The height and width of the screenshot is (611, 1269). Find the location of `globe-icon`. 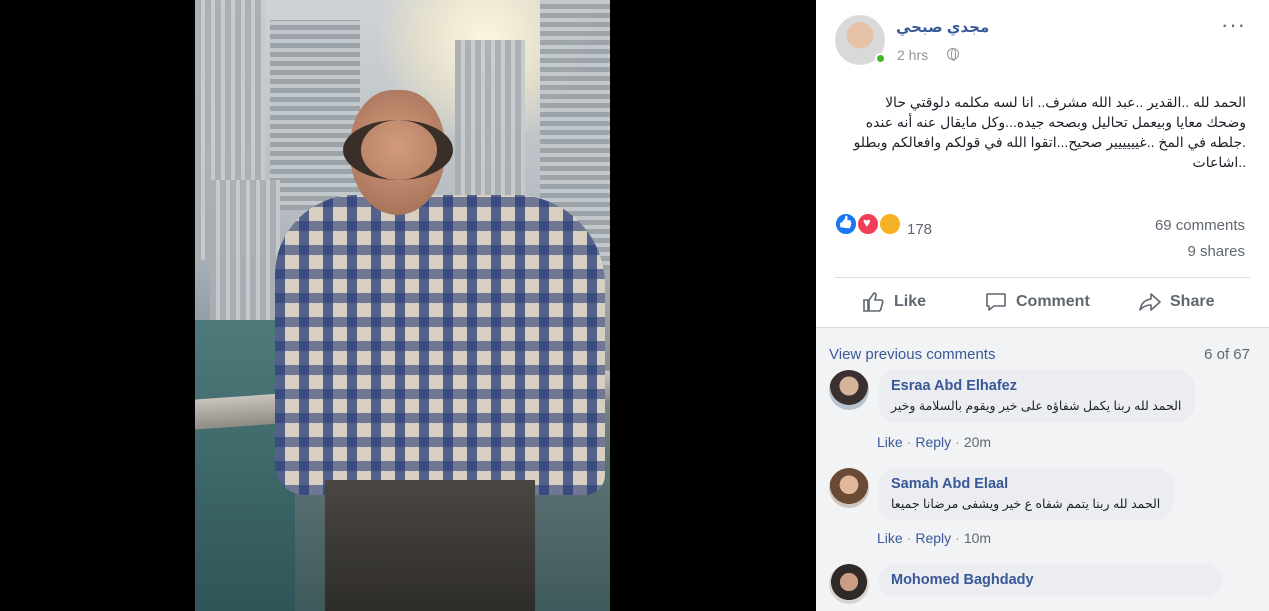

globe-icon is located at coordinates (953, 54).